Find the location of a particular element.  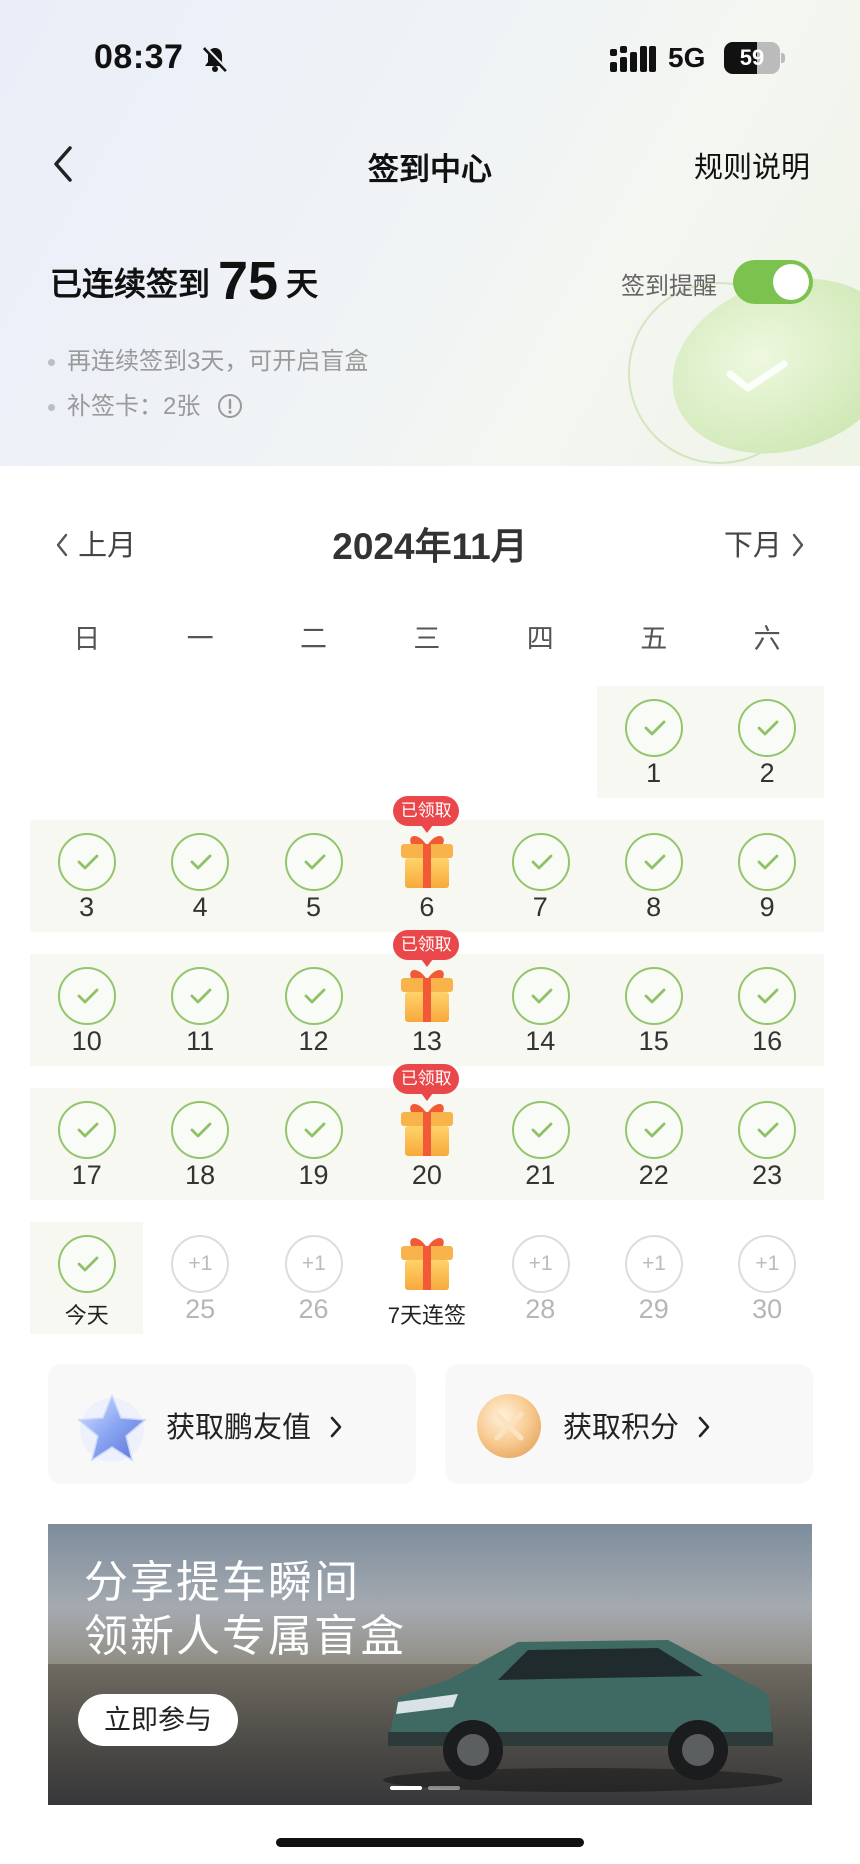

rules-link: 规则说明 is located at coordinates (752, 165).